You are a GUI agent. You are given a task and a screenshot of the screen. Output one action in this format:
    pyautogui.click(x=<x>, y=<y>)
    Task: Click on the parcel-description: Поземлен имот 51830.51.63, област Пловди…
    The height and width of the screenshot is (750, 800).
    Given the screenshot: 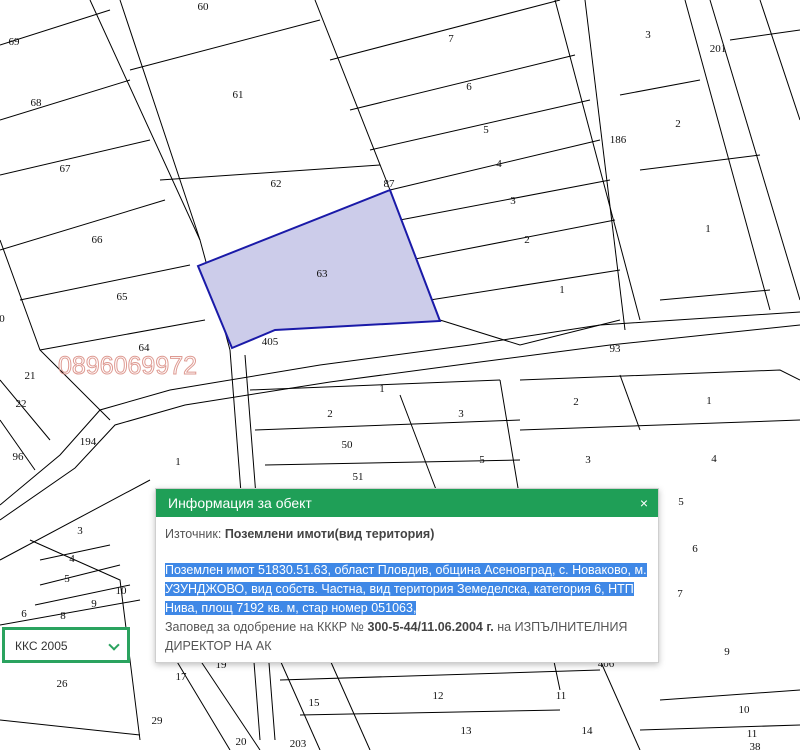 What is the action you would take?
    pyautogui.click(x=407, y=589)
    